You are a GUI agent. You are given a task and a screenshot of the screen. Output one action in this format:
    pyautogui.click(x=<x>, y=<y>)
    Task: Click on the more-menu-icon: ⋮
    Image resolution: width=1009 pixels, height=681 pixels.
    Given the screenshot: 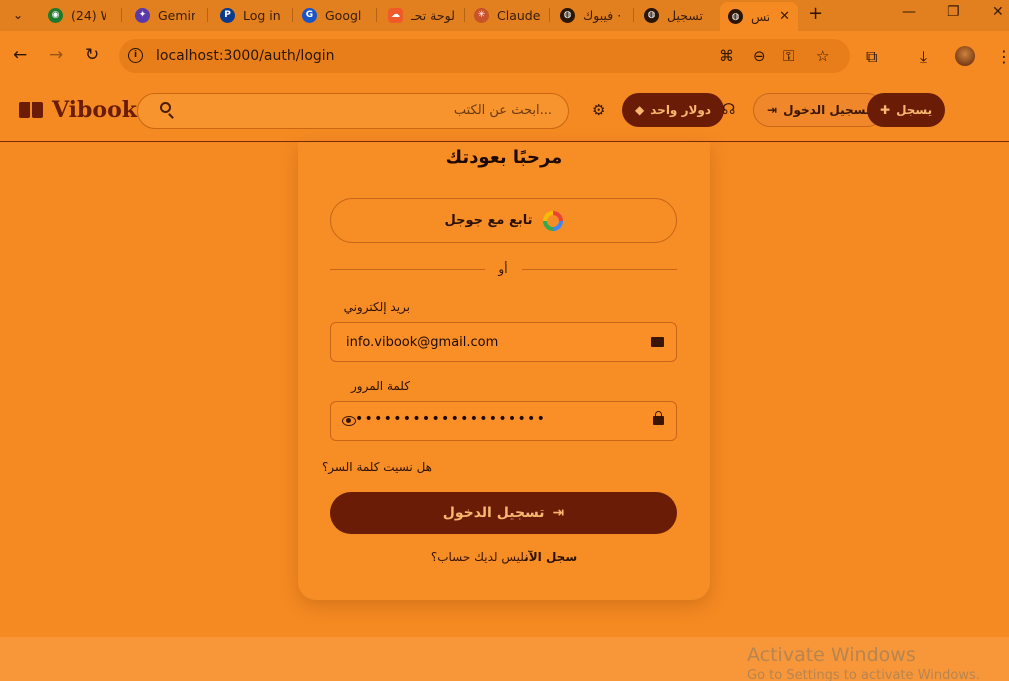 What is the action you would take?
    pyautogui.click(x=1002, y=56)
    